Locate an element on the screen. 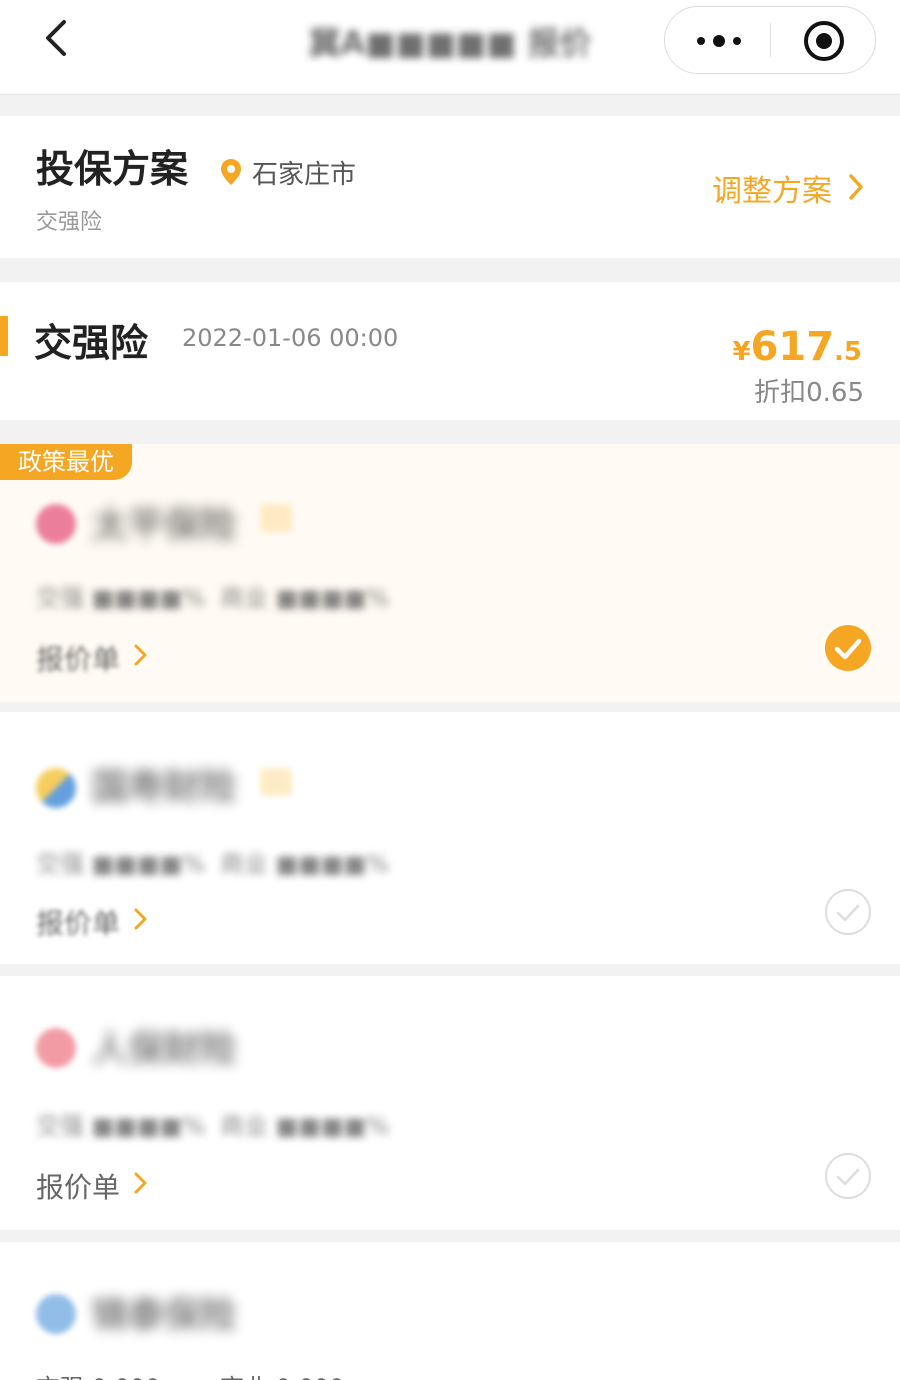 The image size is (900, 1380). location-pin-icon is located at coordinates (231, 172).